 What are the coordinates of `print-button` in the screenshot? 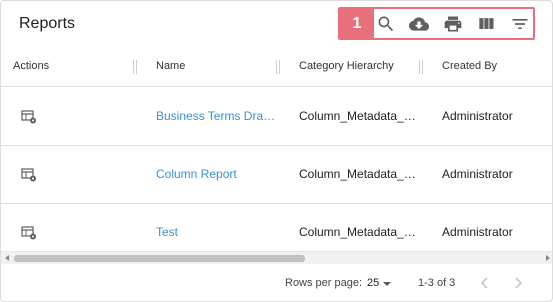 It's located at (453, 24).